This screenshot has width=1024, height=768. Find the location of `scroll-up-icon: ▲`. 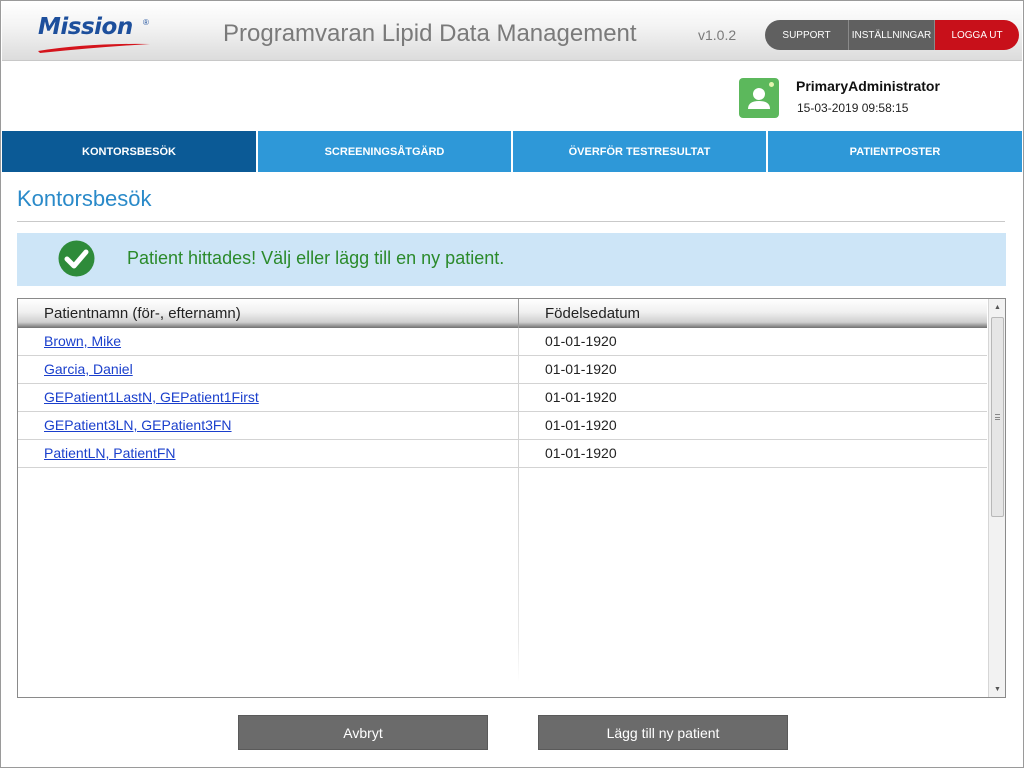

scroll-up-icon: ▲ is located at coordinates (997, 307).